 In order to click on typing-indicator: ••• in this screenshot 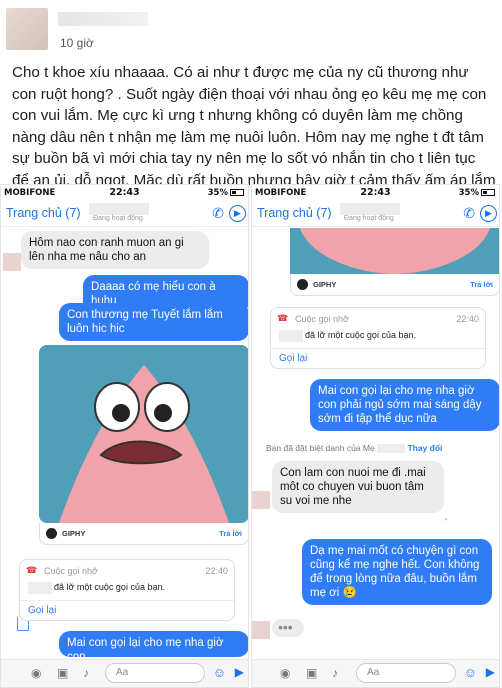, I will do `click(288, 628)`.